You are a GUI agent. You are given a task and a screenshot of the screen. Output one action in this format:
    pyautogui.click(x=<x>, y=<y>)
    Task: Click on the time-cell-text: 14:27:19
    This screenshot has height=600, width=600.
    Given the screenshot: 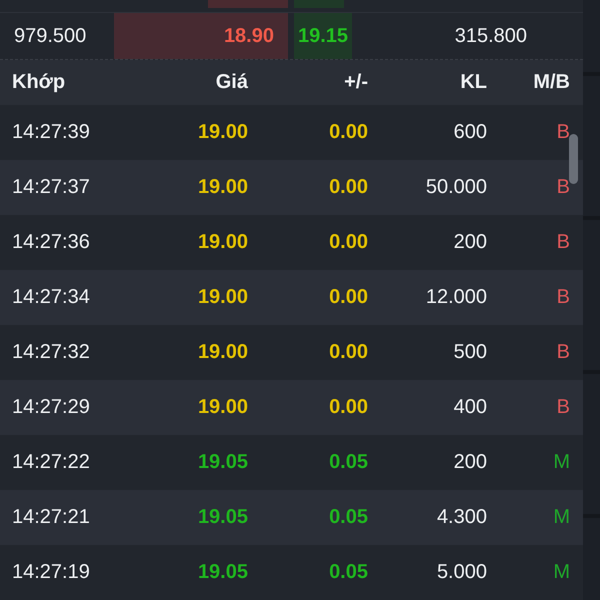 What is the action you would take?
    pyautogui.click(x=51, y=572)
    